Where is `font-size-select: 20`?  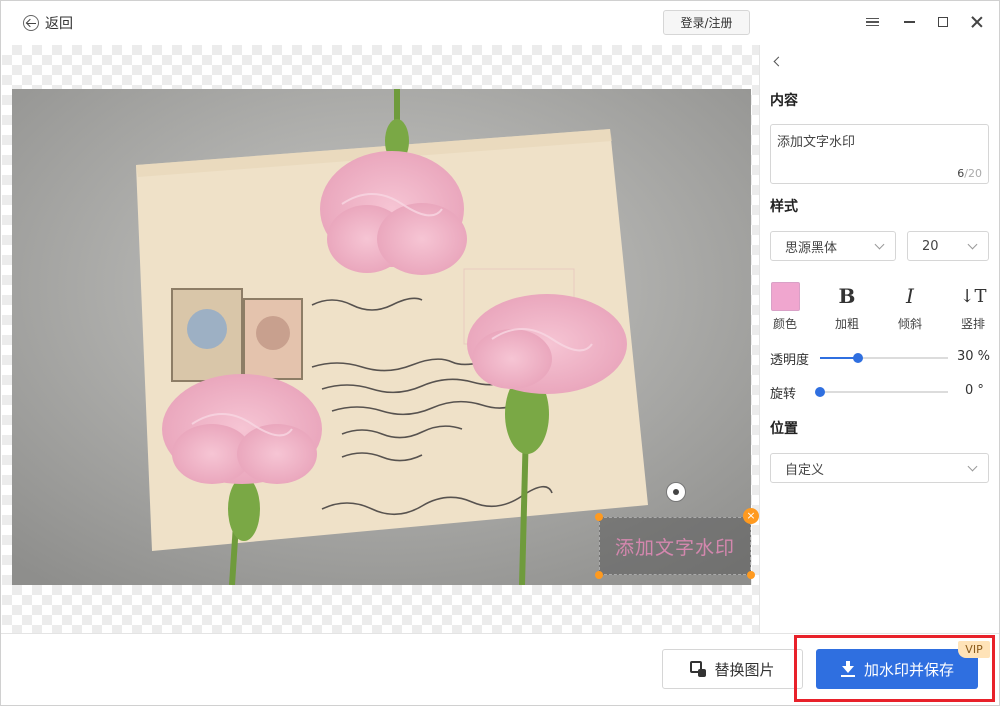
font-size-select: 20 is located at coordinates (948, 246).